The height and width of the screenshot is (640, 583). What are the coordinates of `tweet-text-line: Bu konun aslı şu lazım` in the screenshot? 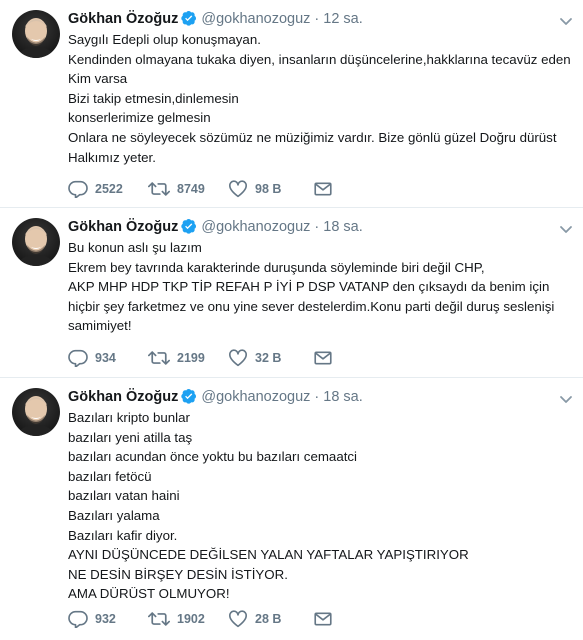 It's located at (135, 247).